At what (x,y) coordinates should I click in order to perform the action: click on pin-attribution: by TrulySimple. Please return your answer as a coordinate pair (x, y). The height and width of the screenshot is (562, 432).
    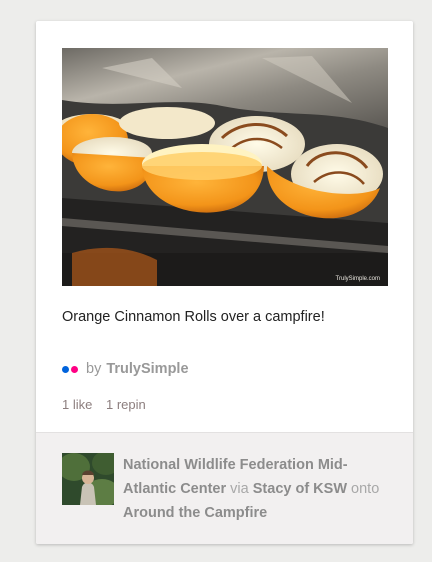
    Looking at the image, I should click on (125, 369).